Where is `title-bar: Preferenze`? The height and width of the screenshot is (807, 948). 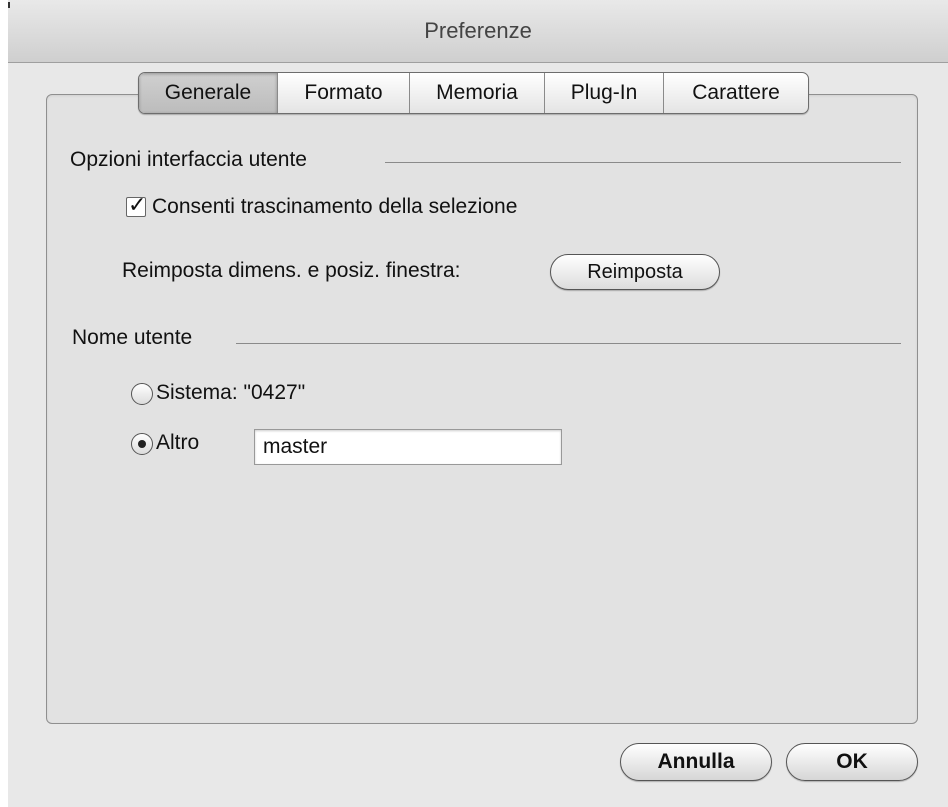
title-bar: Preferenze is located at coordinates (478, 31).